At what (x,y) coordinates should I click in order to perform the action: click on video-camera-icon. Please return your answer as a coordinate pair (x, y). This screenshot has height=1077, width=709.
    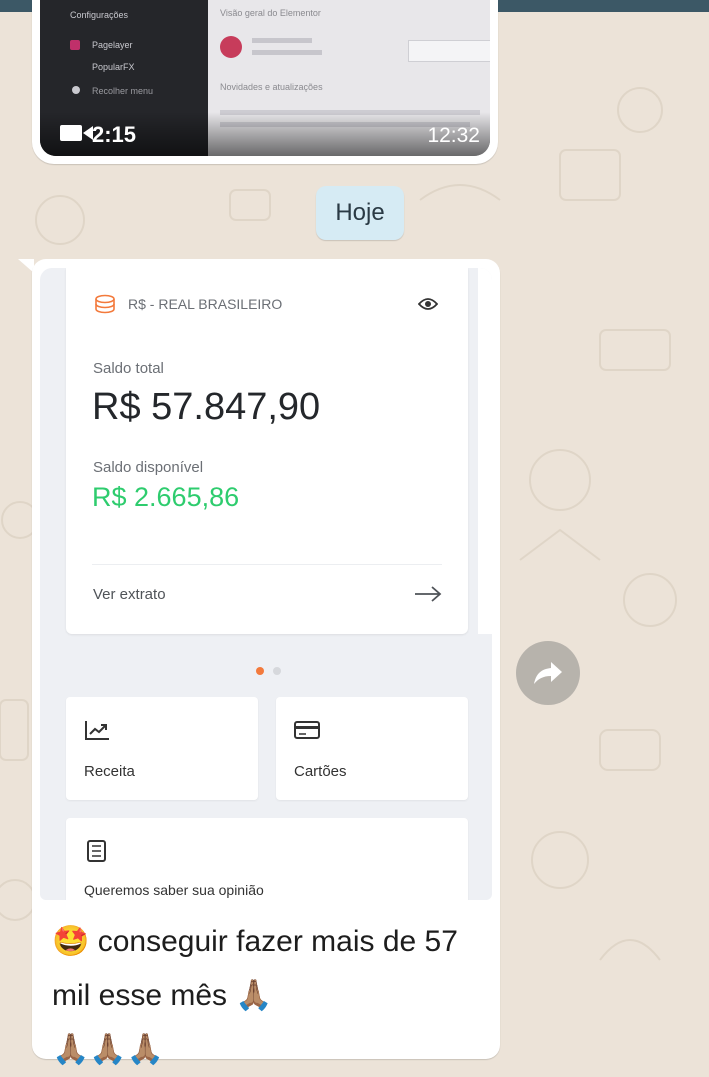
    Looking at the image, I should click on (76, 133).